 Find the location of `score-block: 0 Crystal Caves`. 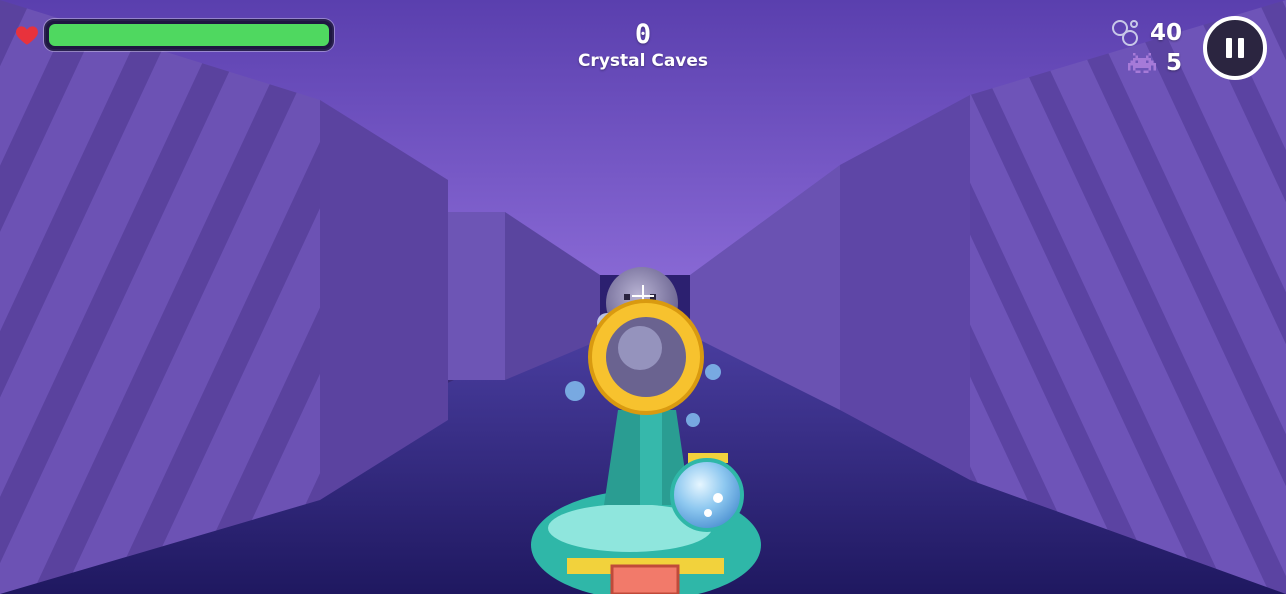

score-block: 0 Crystal Caves is located at coordinates (643, 46).